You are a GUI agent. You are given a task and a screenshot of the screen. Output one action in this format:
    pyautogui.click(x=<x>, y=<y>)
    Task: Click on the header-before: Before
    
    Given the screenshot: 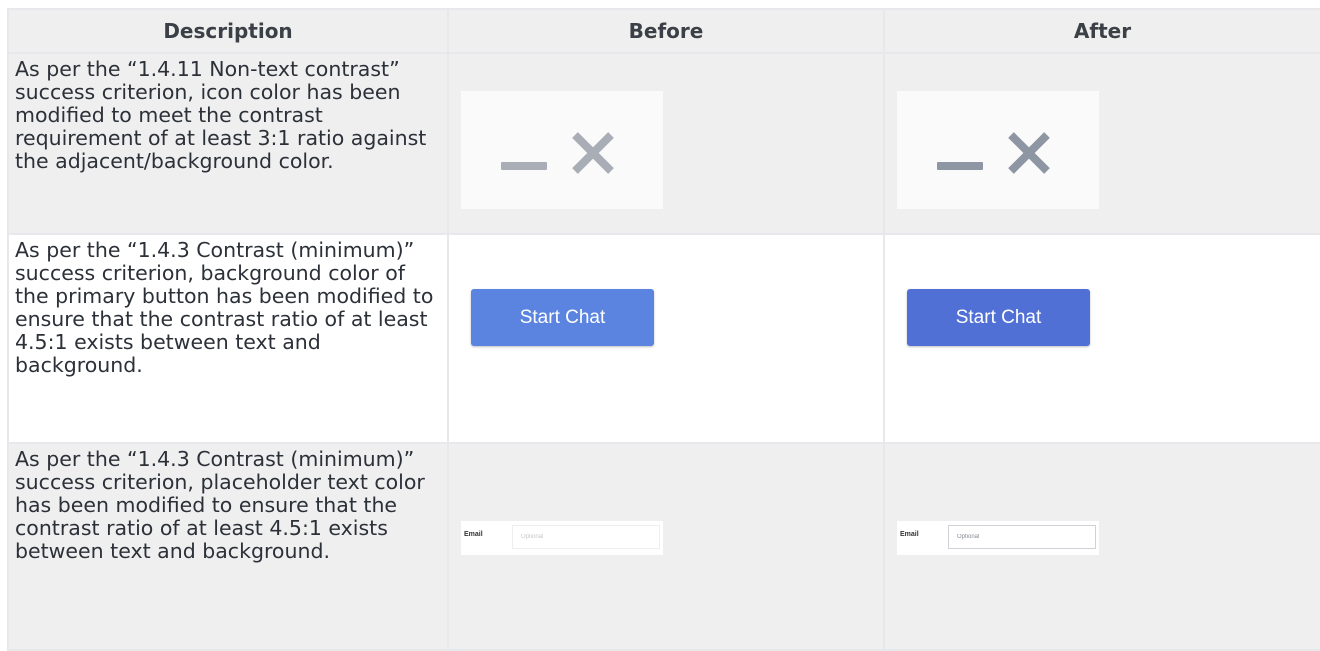 What is the action you would take?
    pyautogui.click(x=666, y=31)
    